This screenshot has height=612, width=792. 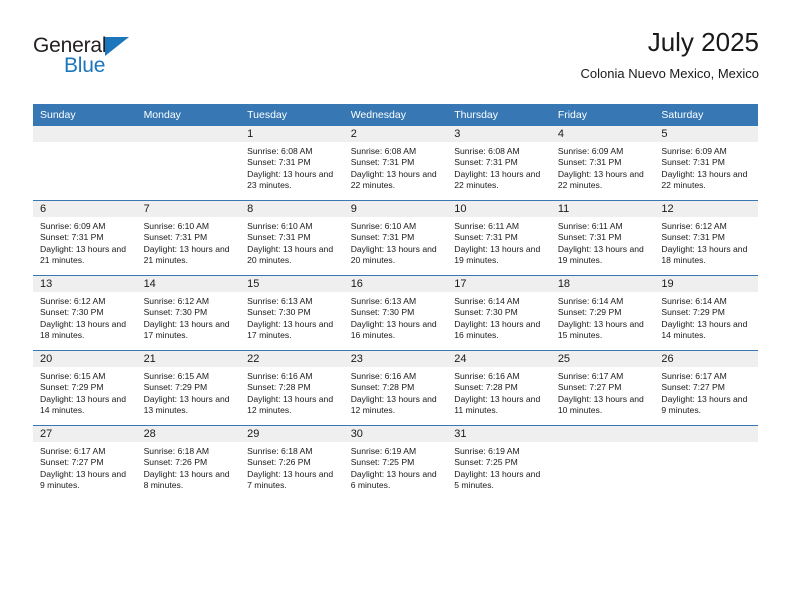 What do you see at coordinates (83, 479) in the screenshot?
I see `daylight-text: Daylight: 13 hours and 9 minutes.` at bounding box center [83, 479].